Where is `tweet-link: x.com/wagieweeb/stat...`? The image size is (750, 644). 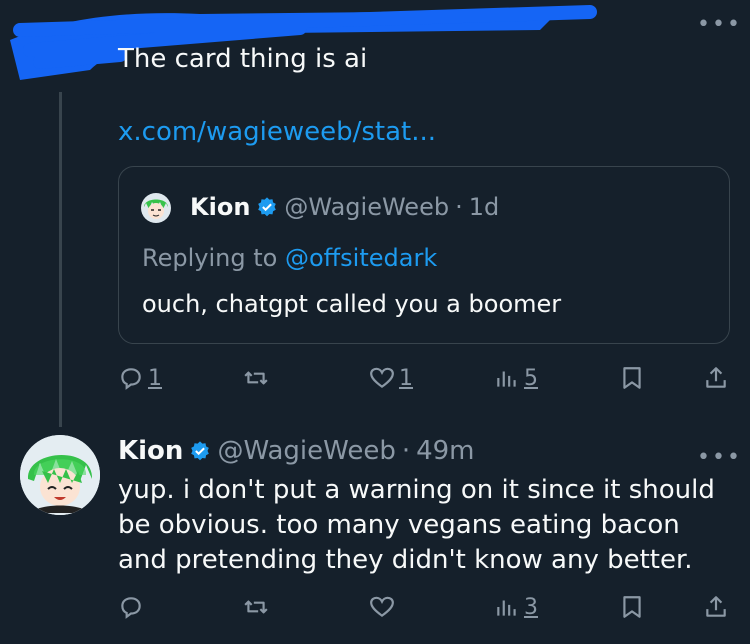
tweet-link: x.com/wagieweeb/stat... is located at coordinates (277, 132).